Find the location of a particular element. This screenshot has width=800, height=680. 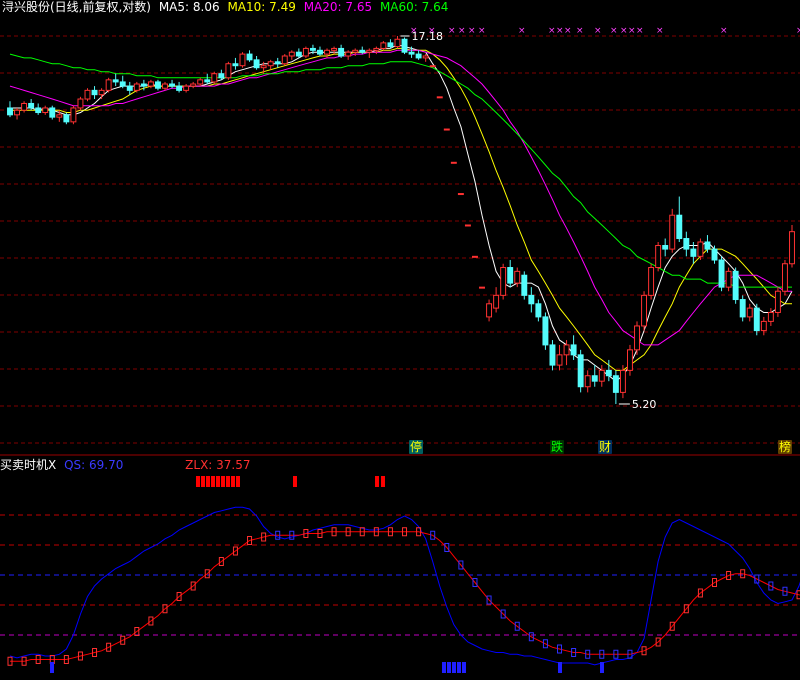

zlx-value: ZLX: 37.57 is located at coordinates (218, 465).